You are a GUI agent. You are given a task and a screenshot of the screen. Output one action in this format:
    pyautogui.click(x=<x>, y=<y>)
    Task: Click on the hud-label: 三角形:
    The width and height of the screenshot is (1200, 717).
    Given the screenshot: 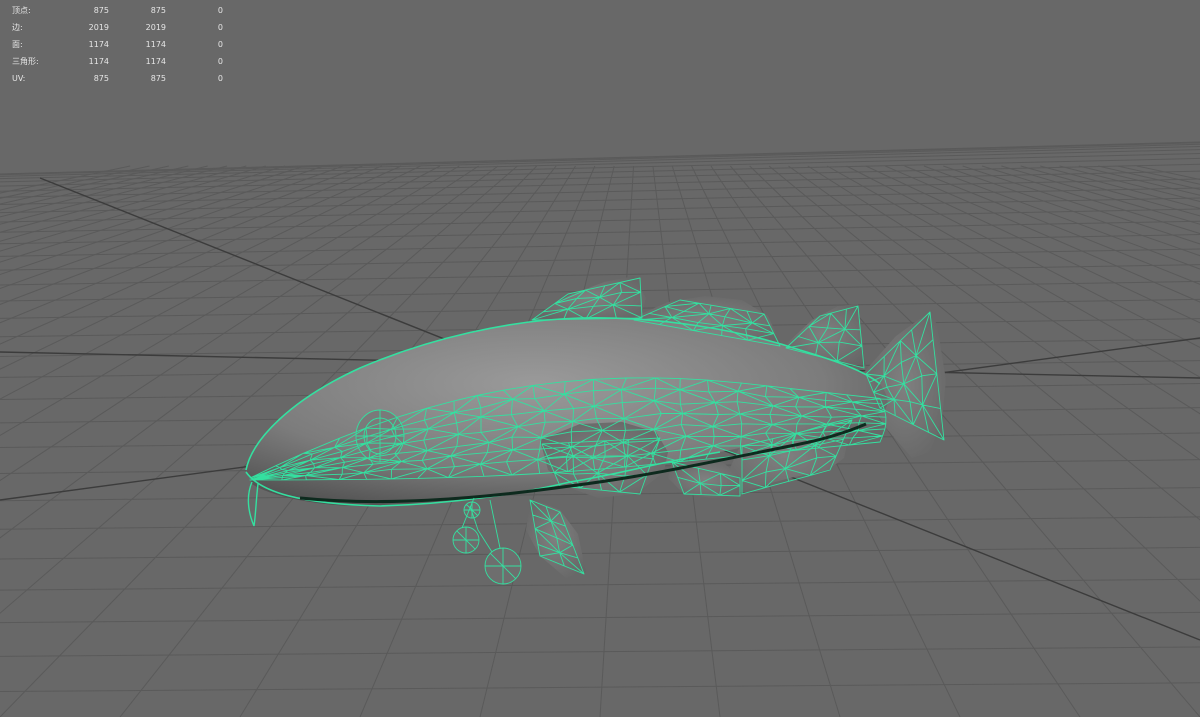 What is the action you would take?
    pyautogui.click(x=25, y=61)
    